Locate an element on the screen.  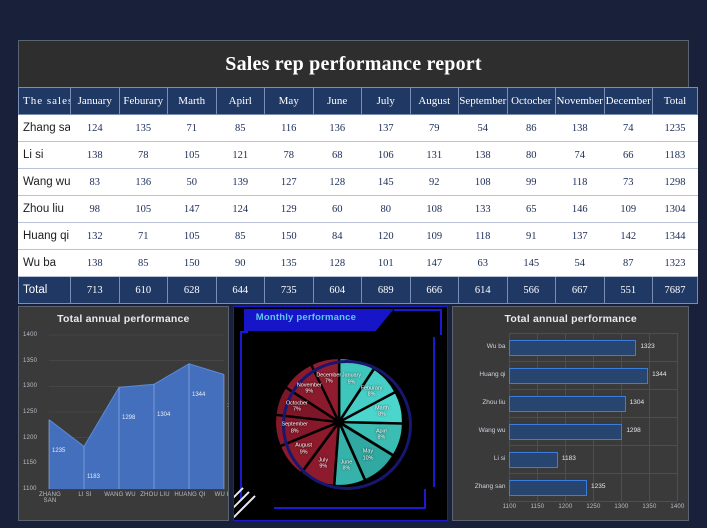
area-x-tick: WANG WU is located at coordinates (120, 495).